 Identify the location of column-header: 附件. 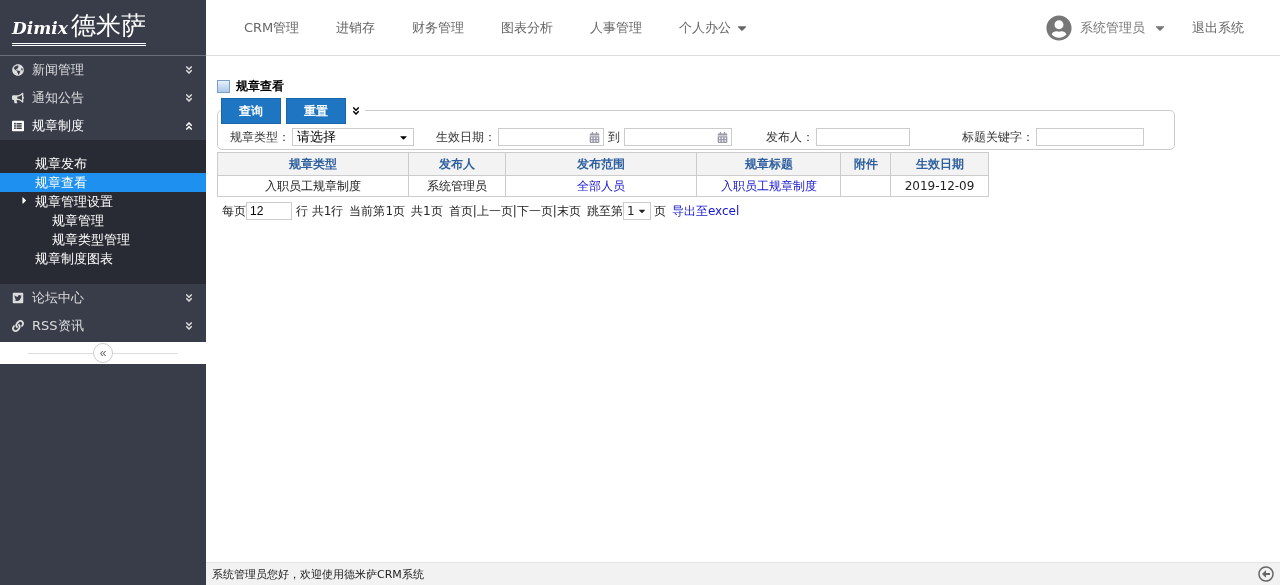
(865, 164).